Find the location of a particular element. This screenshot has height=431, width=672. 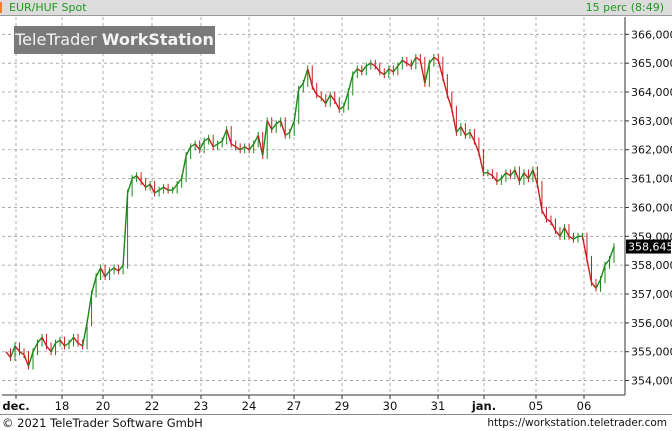

y-tick-label: 361,000 is located at coordinates (651, 179).